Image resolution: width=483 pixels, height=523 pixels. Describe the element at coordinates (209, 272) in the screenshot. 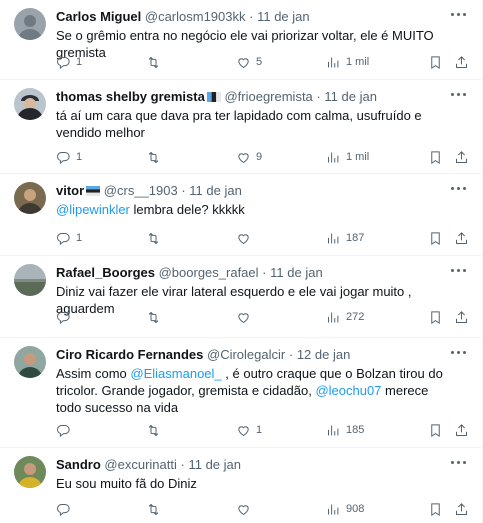

I see `author-handle: @boorges_rafael` at that location.